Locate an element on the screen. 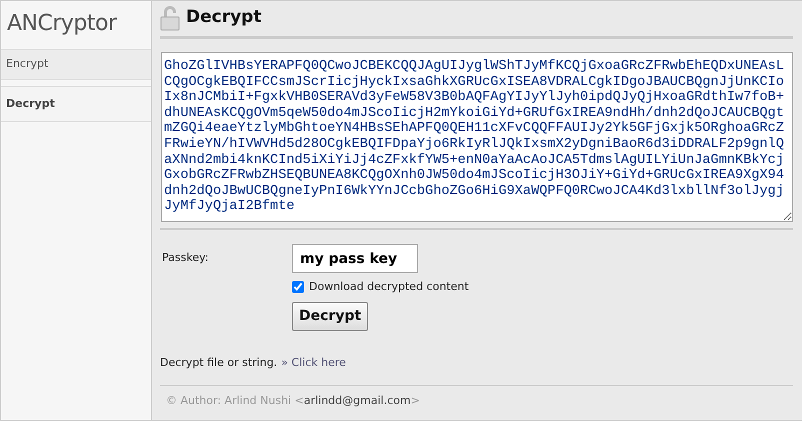 The height and width of the screenshot is (421, 802). checkbox-label: Download decrypted content is located at coordinates (389, 287).